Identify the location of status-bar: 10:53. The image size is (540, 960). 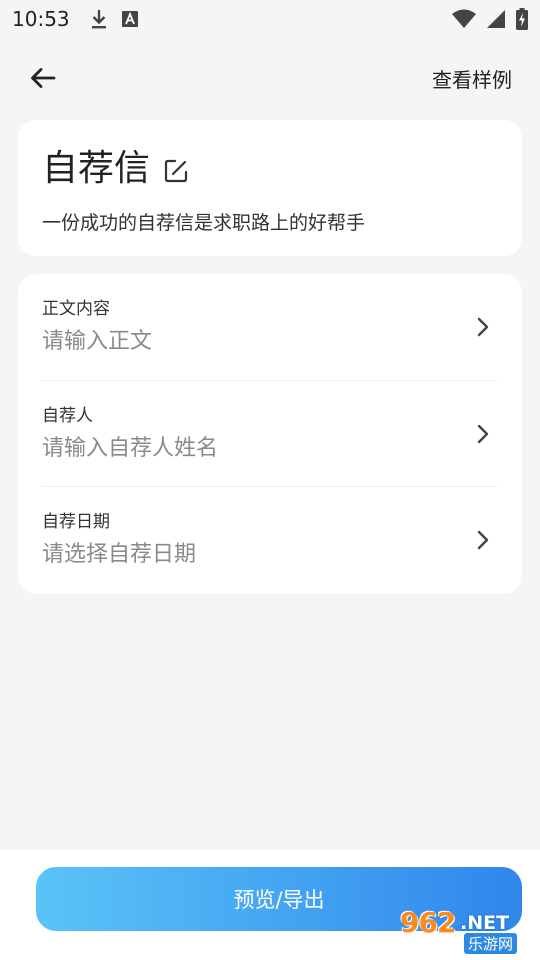
(270, 19).